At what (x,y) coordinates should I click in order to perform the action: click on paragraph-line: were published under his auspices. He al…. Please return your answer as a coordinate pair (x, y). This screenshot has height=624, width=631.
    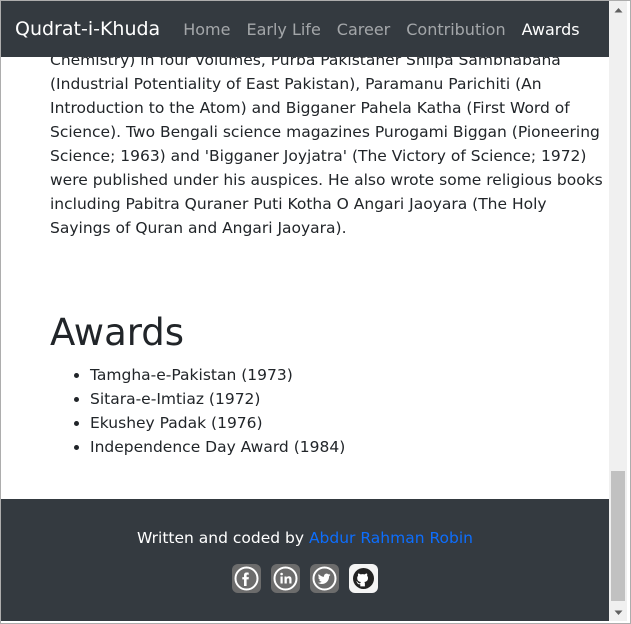
    Looking at the image, I should click on (326, 180).